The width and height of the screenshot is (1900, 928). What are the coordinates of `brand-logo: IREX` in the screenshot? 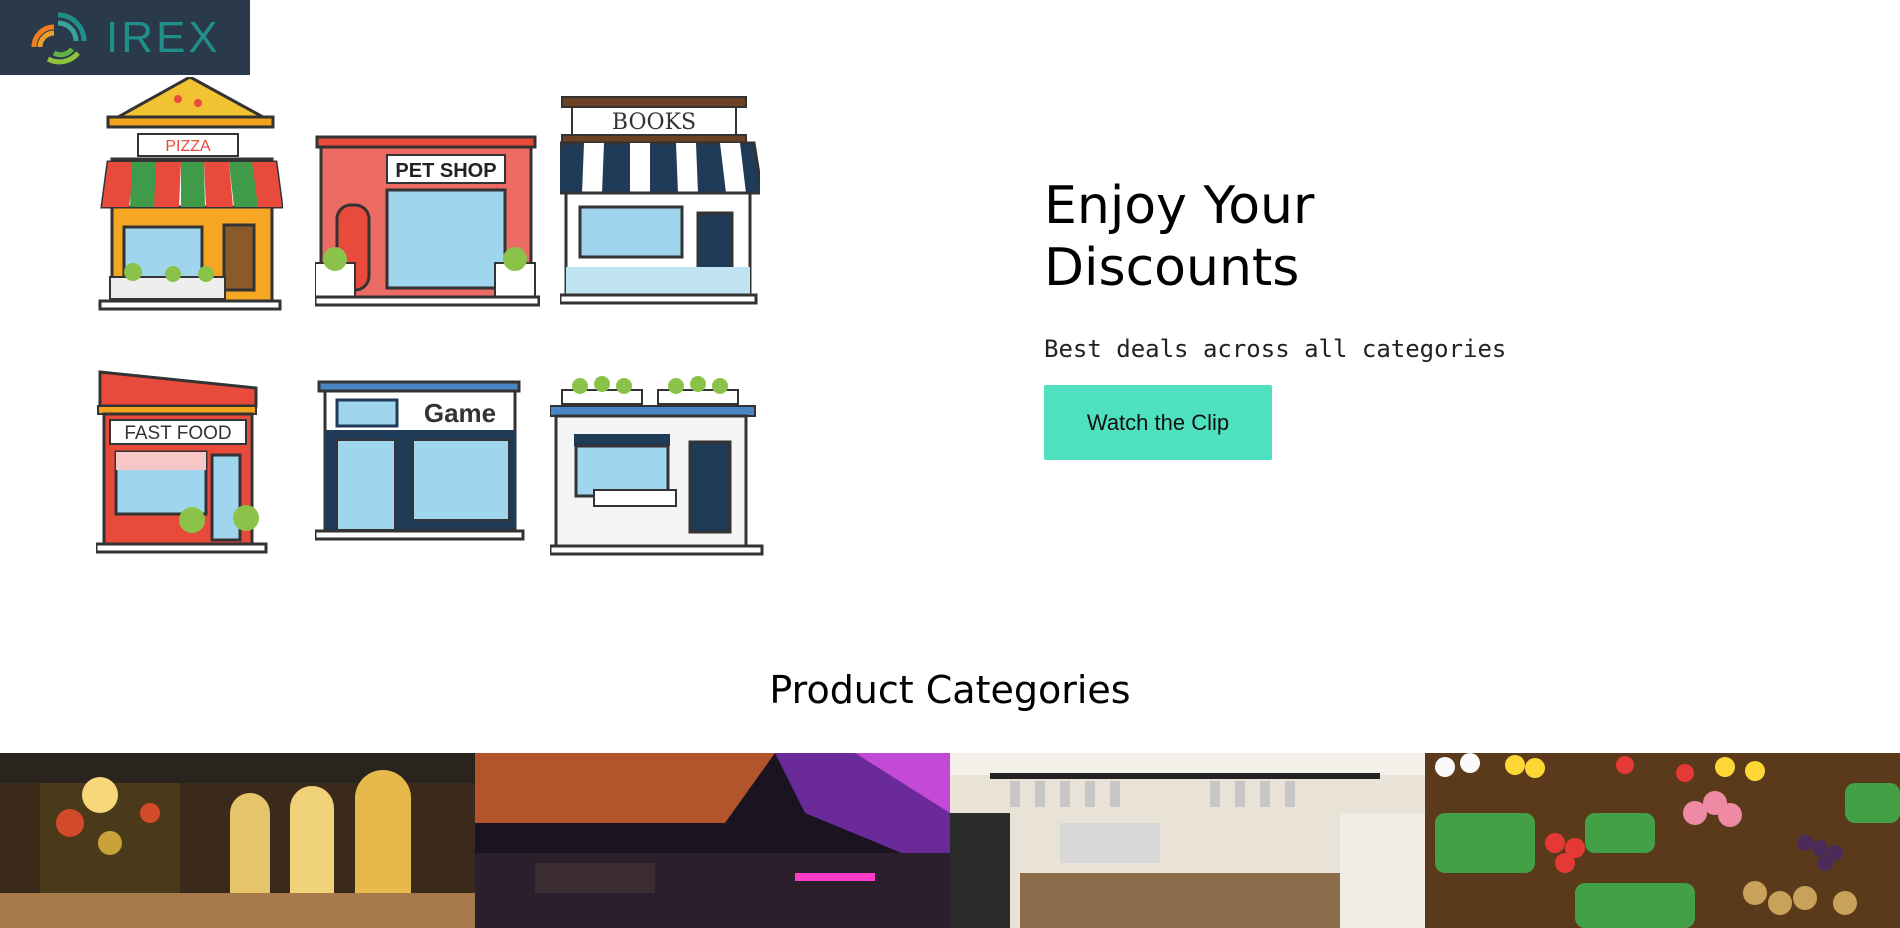 It's located at (125, 37).